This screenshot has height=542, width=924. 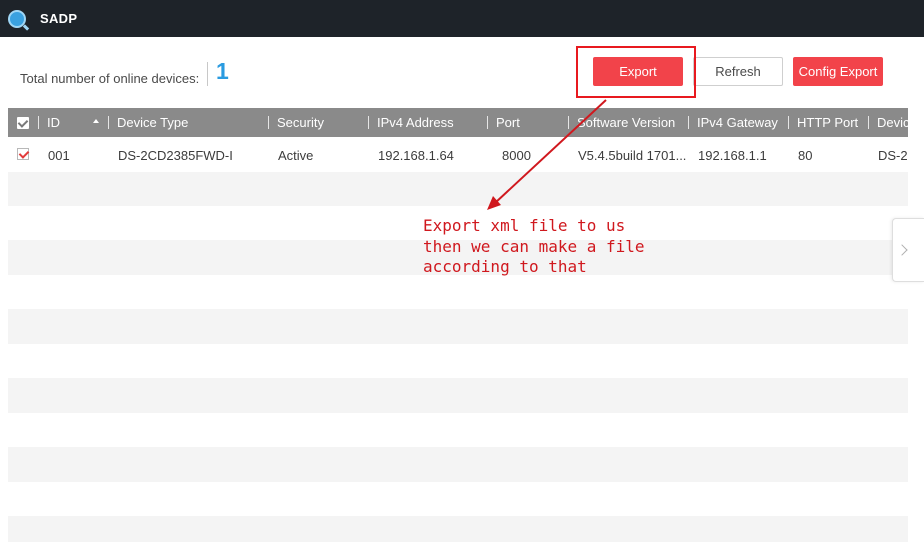 What do you see at coordinates (59, 18) in the screenshot?
I see `app-title: SADP` at bounding box center [59, 18].